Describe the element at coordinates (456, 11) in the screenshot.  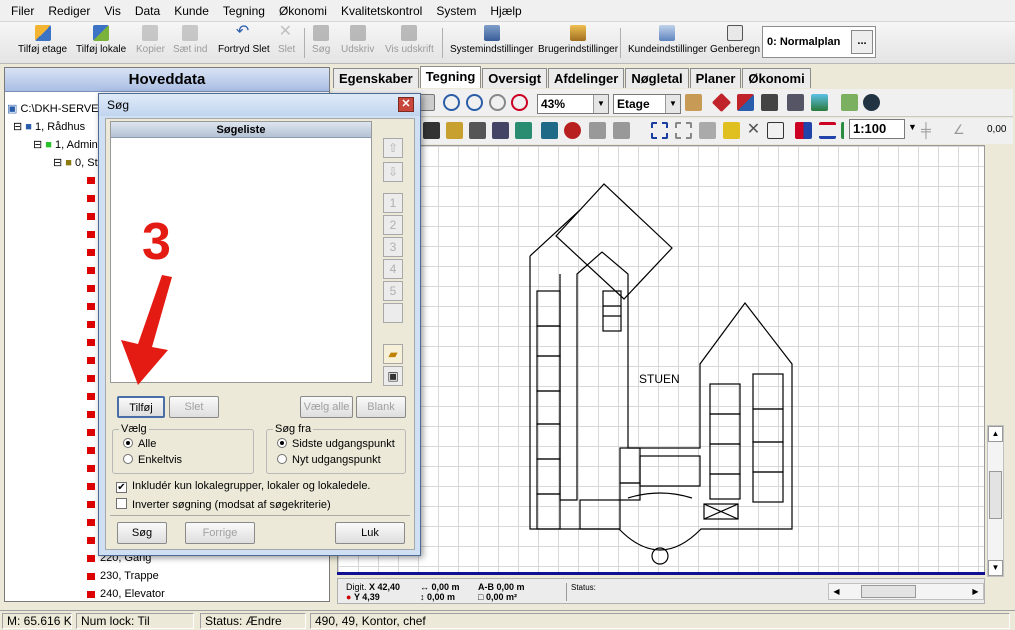
I see `menu-system: System` at that location.